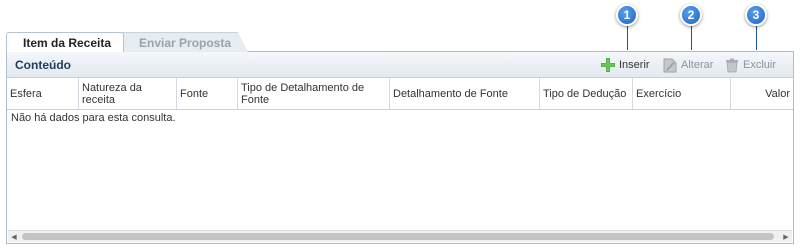 The height and width of the screenshot is (250, 800). What do you see at coordinates (128, 93) in the screenshot?
I see `column-header-natureza-da-receita: Natureza da receita` at bounding box center [128, 93].